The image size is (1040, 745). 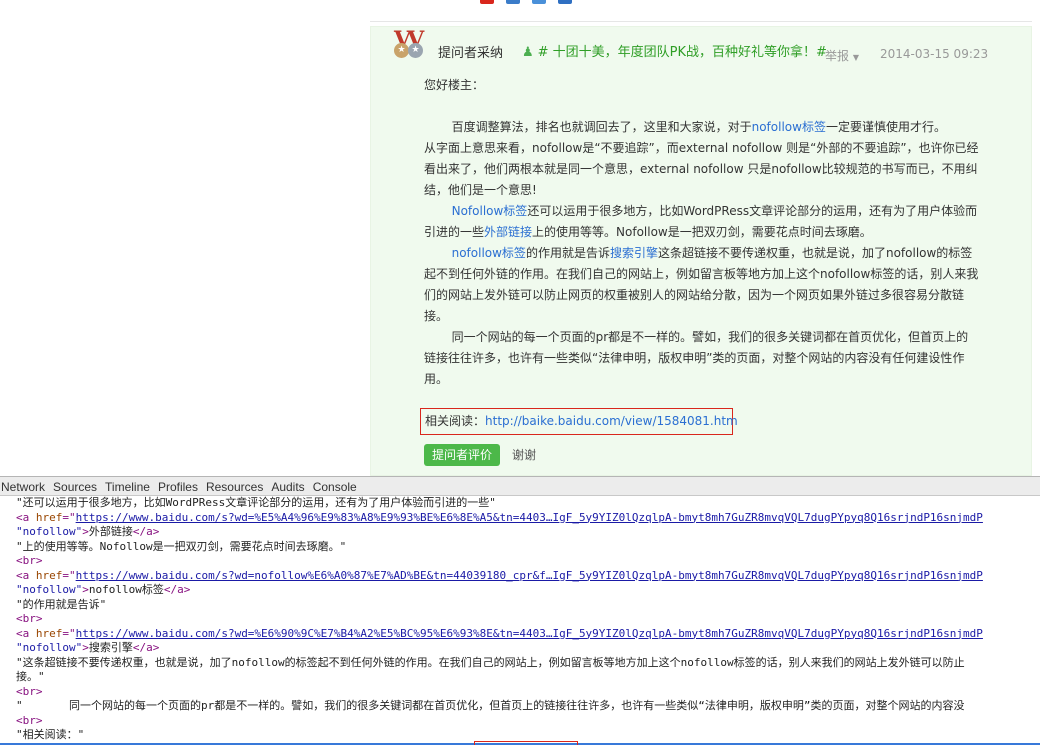 What do you see at coordinates (288, 486) in the screenshot?
I see `tab-audits: Audits` at bounding box center [288, 486].